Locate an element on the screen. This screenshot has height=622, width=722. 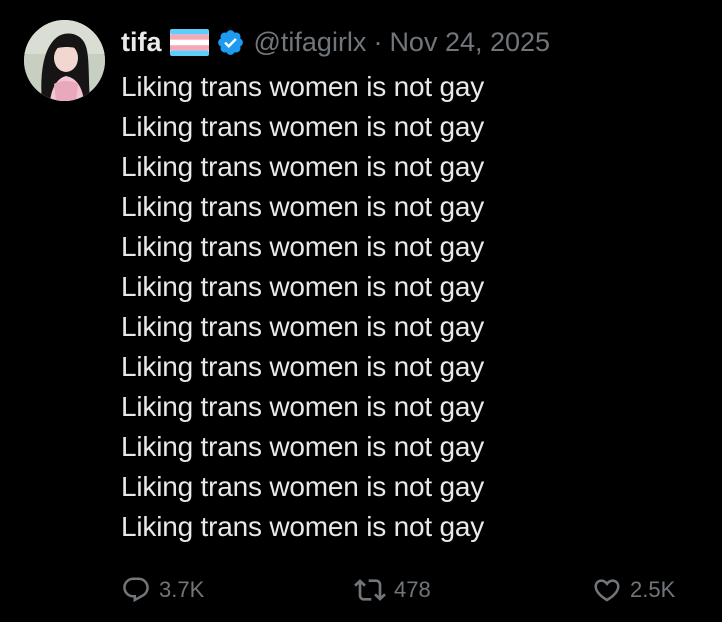
avatar-image is located at coordinates (64, 60).